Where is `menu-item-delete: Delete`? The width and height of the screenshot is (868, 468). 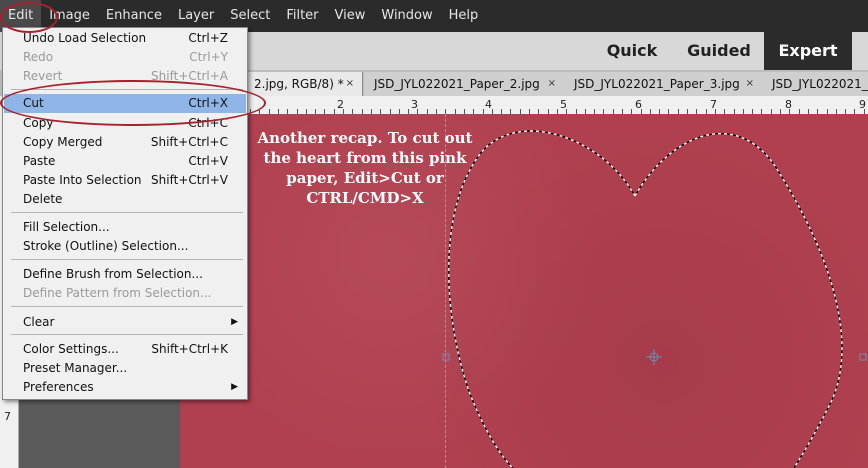 menu-item-delete: Delete is located at coordinates (125, 199).